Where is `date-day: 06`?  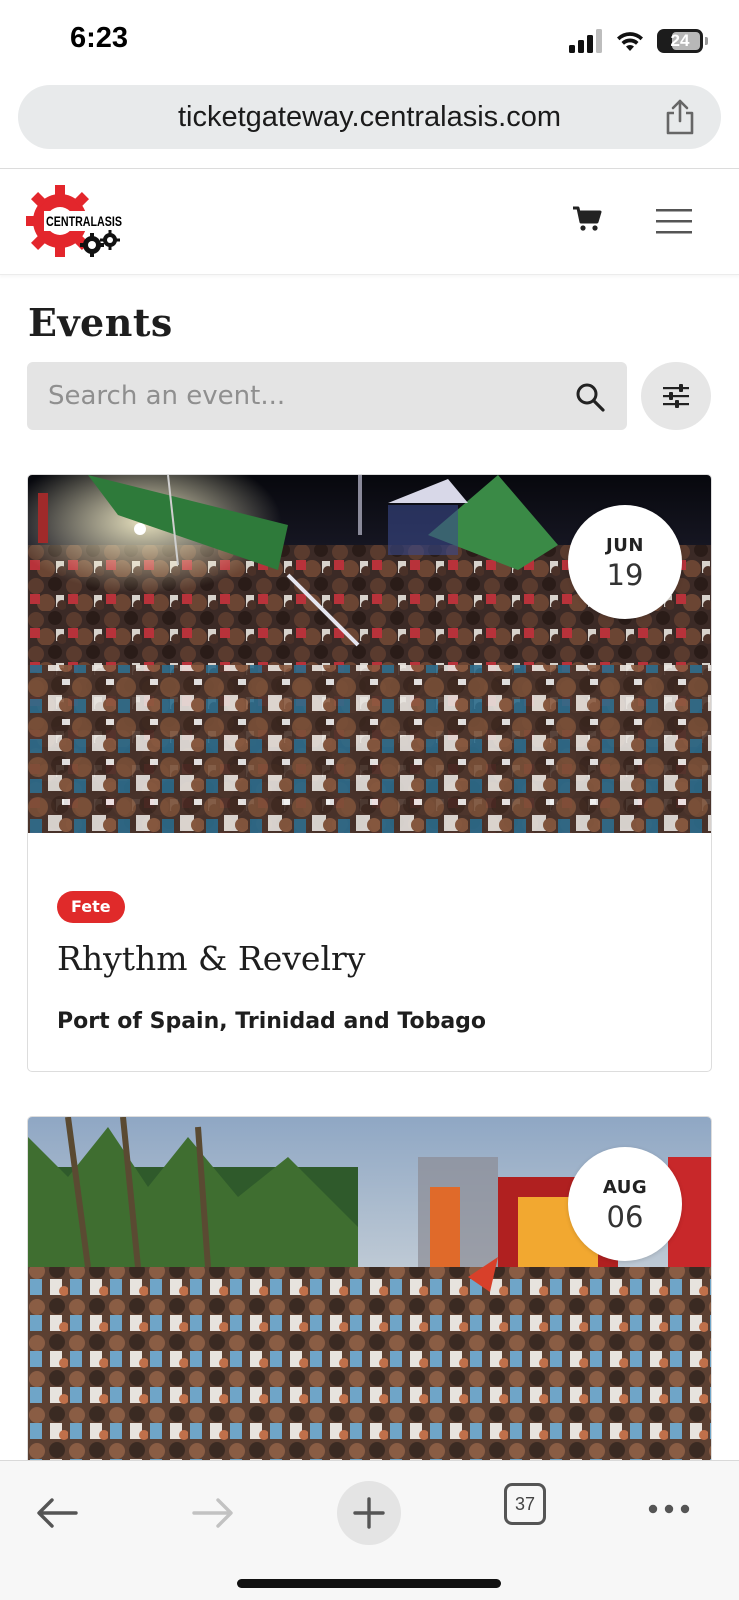 date-day: 06 is located at coordinates (625, 1217).